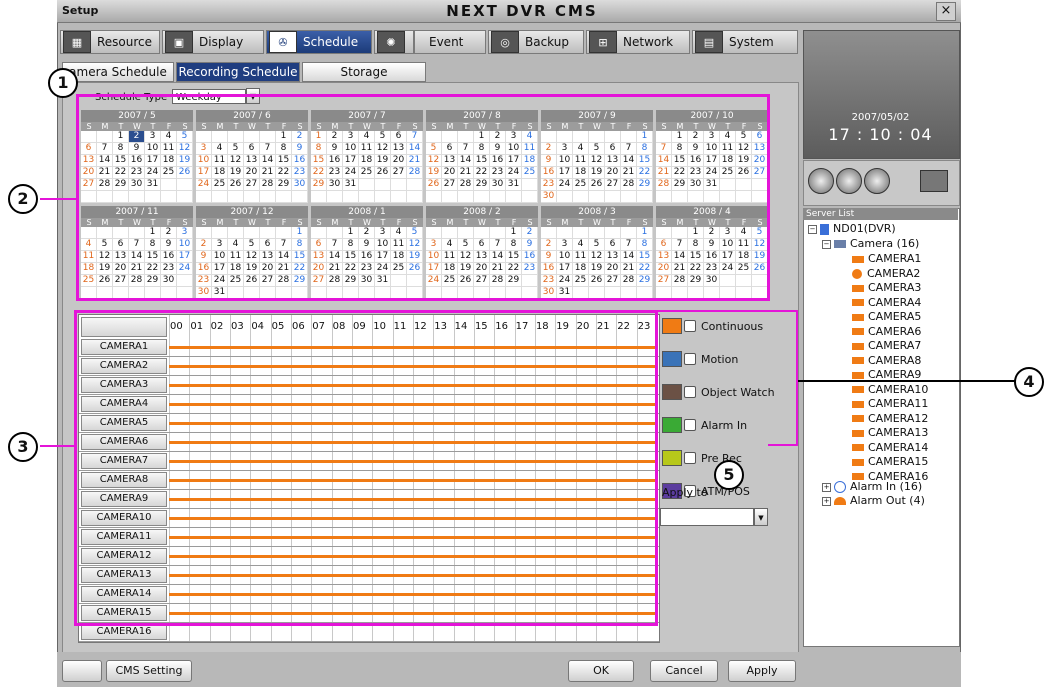 The image size is (1044, 687). I want to click on tab-alarm: ✺, so click(394, 42).